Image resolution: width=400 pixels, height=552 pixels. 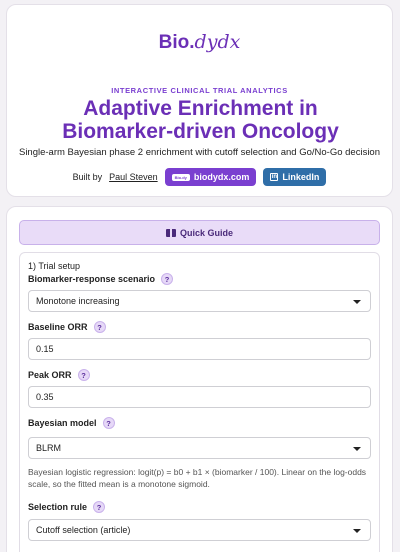 What do you see at coordinates (199, 349) in the screenshot?
I see `baseline-orr-input: 0.15` at bounding box center [199, 349].